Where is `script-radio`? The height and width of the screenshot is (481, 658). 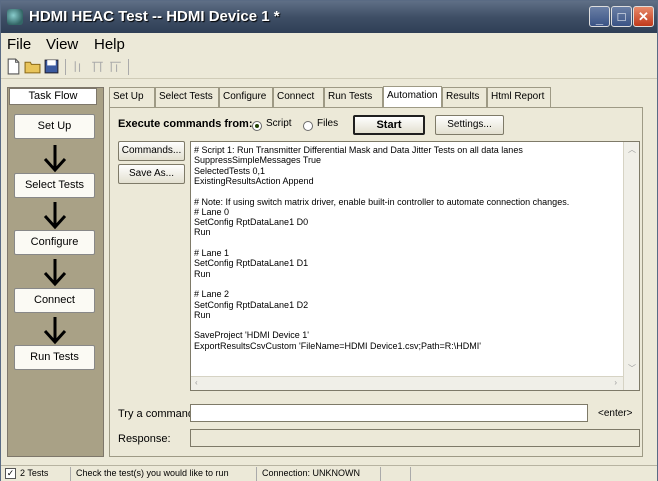
script-radio is located at coordinates (257, 126).